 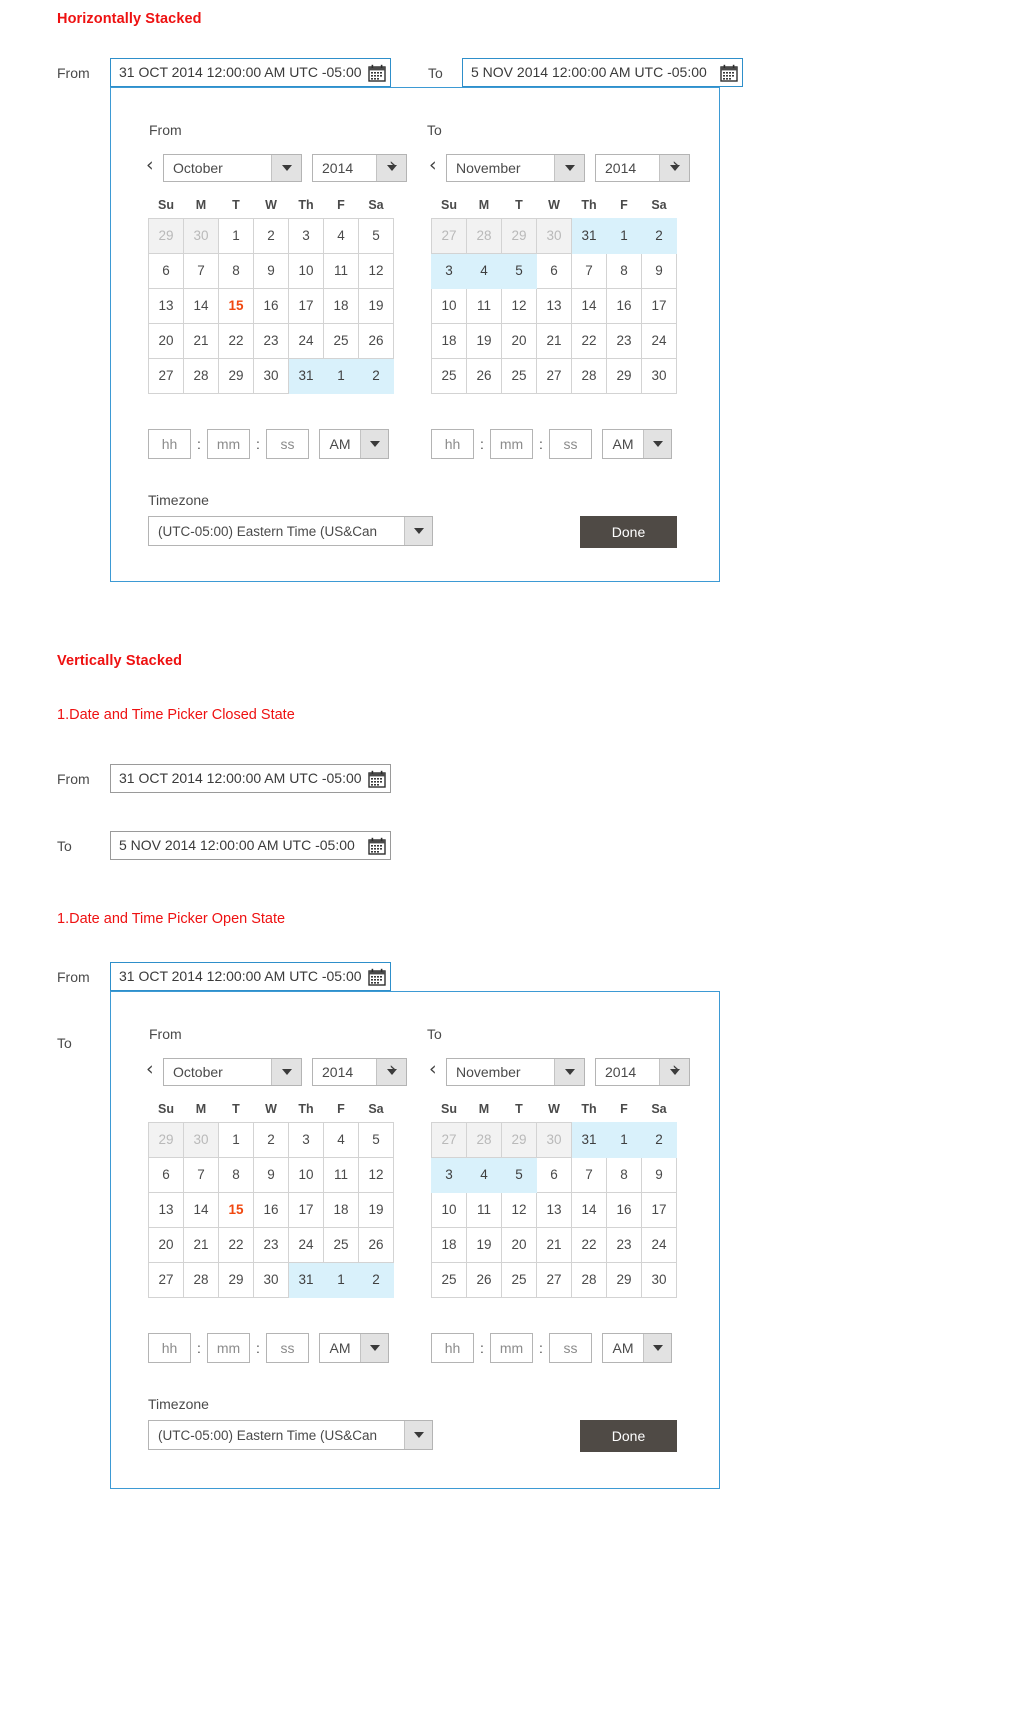 I want to click on calendar-icon, so click(x=377, y=977).